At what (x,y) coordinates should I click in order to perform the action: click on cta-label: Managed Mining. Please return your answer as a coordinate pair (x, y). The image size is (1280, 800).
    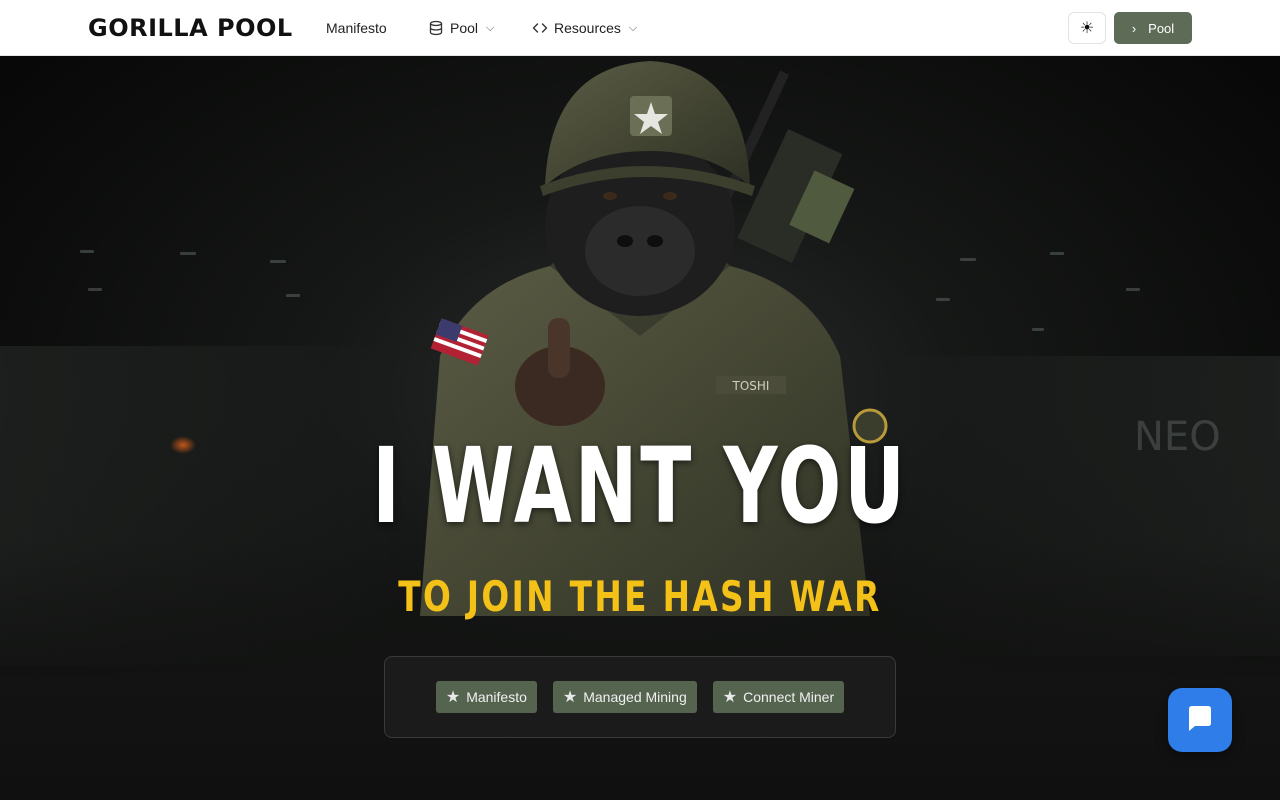
    Looking at the image, I should click on (635, 697).